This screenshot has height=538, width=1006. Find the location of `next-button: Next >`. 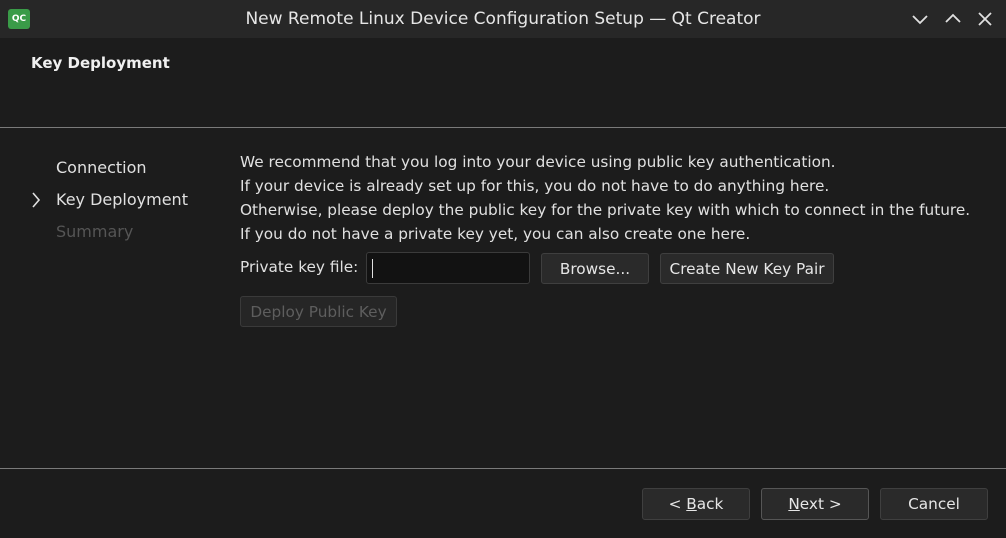

next-button: Next > is located at coordinates (815, 504).